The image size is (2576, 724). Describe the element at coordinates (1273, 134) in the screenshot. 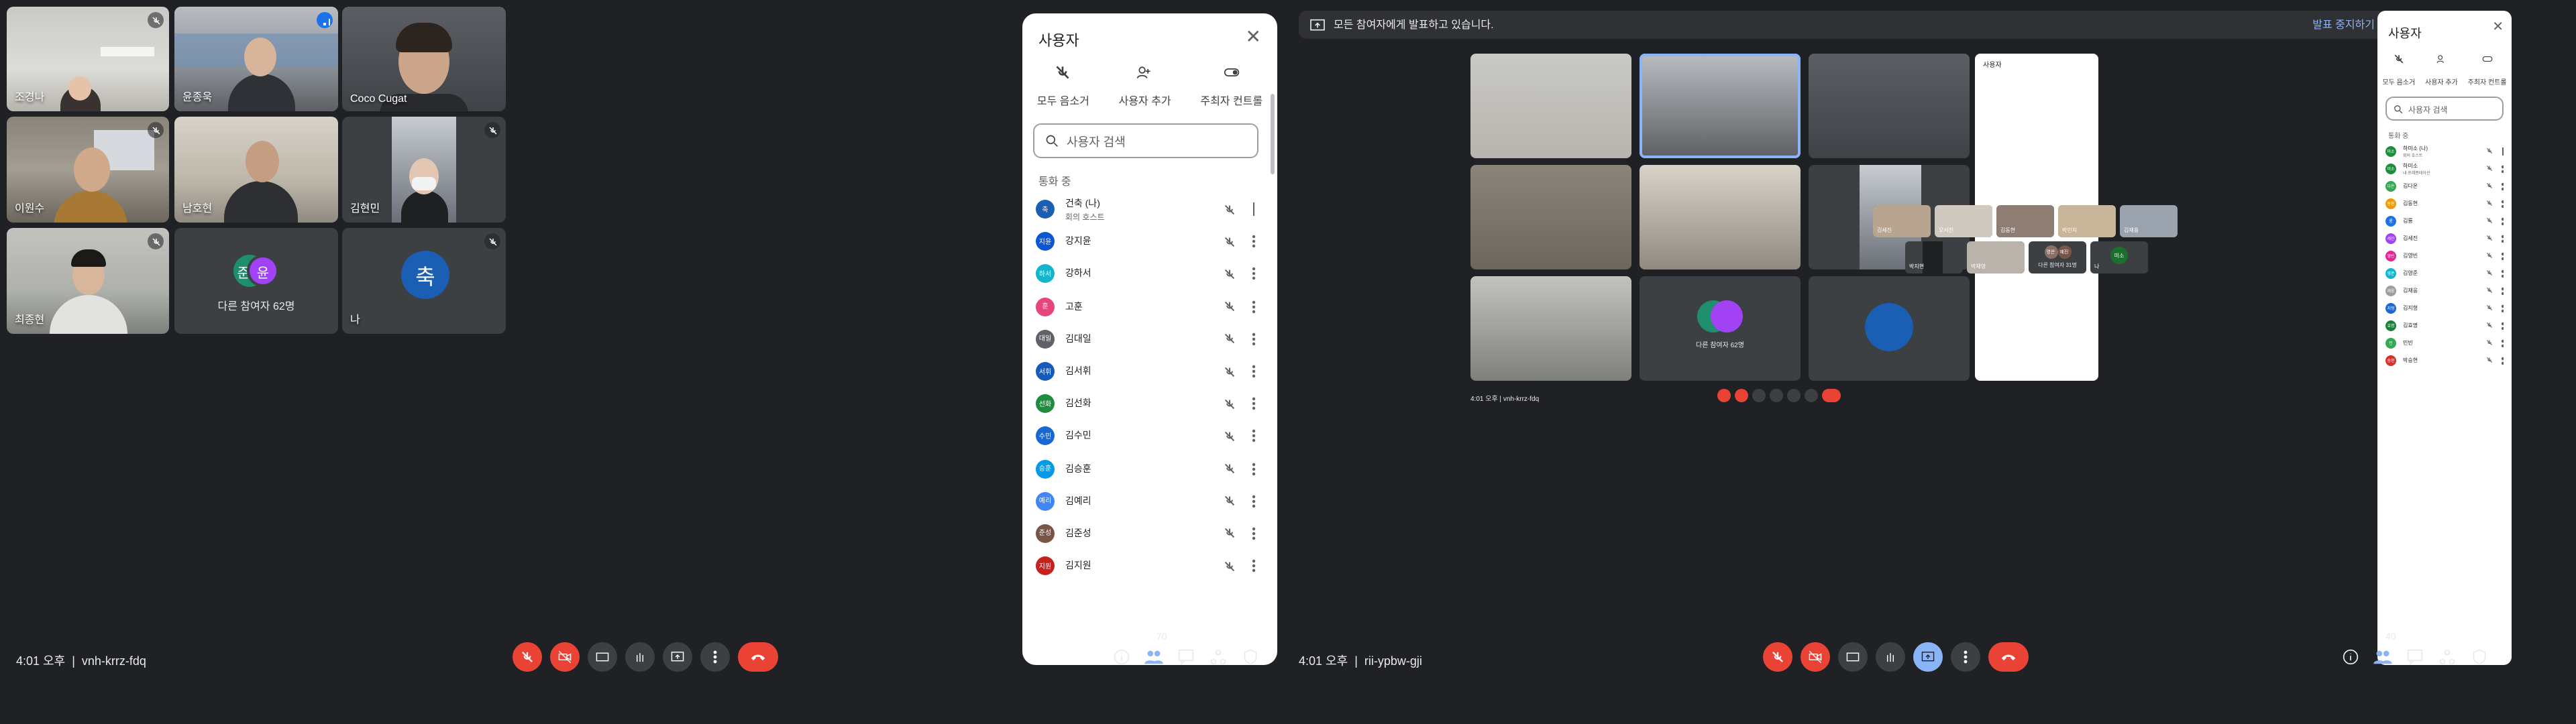

I see `scrollbar` at that location.